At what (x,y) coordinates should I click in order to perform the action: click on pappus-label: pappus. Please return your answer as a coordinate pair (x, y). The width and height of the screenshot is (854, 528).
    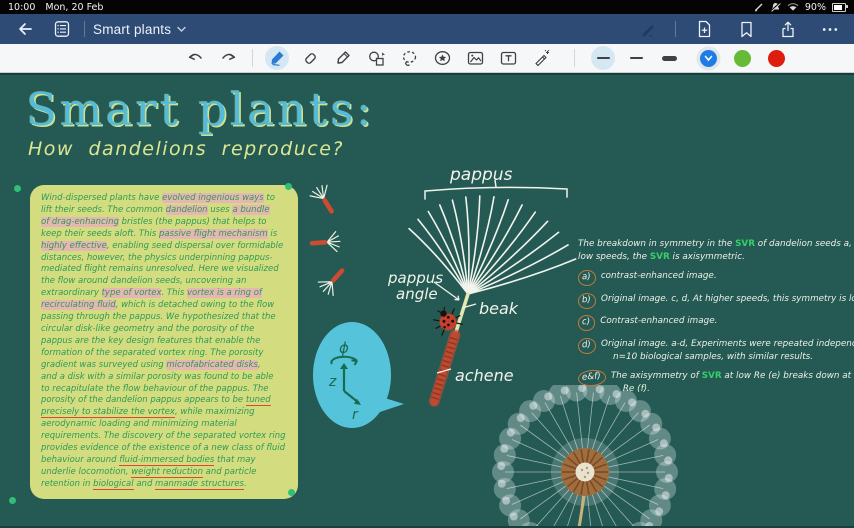
    Looking at the image, I should click on (481, 175).